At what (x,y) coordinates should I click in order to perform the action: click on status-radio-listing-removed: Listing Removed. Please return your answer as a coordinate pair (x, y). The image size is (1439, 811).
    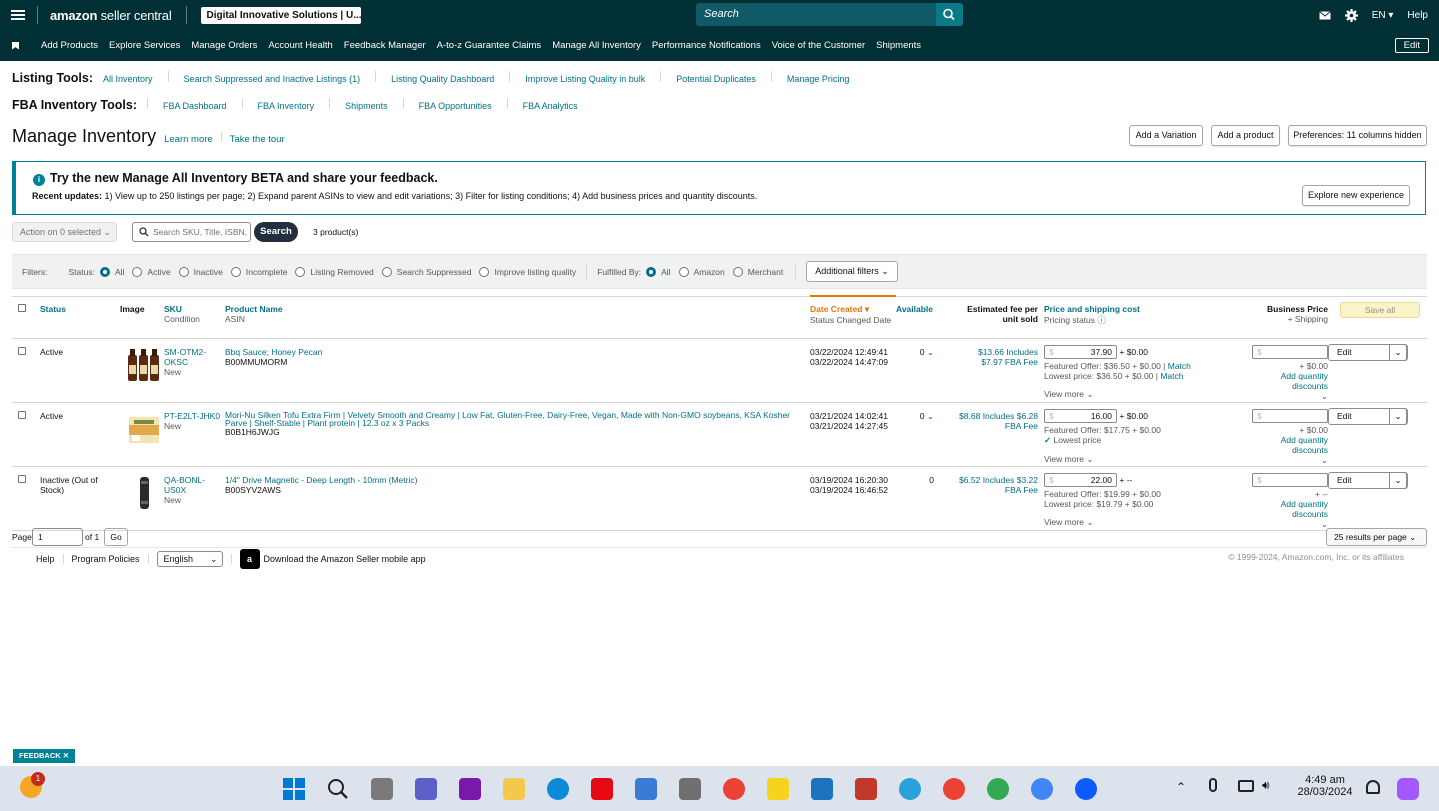
    Looking at the image, I should click on (334, 271).